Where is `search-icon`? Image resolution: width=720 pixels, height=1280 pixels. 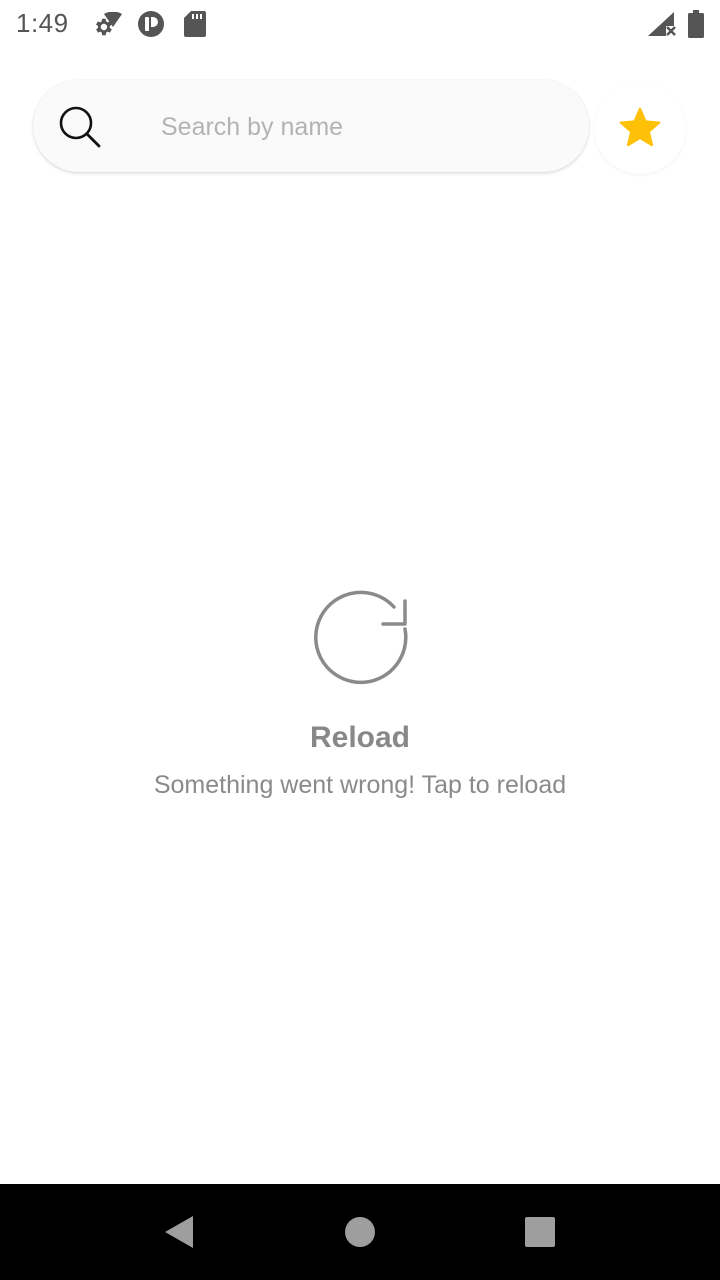
search-icon is located at coordinates (80, 127).